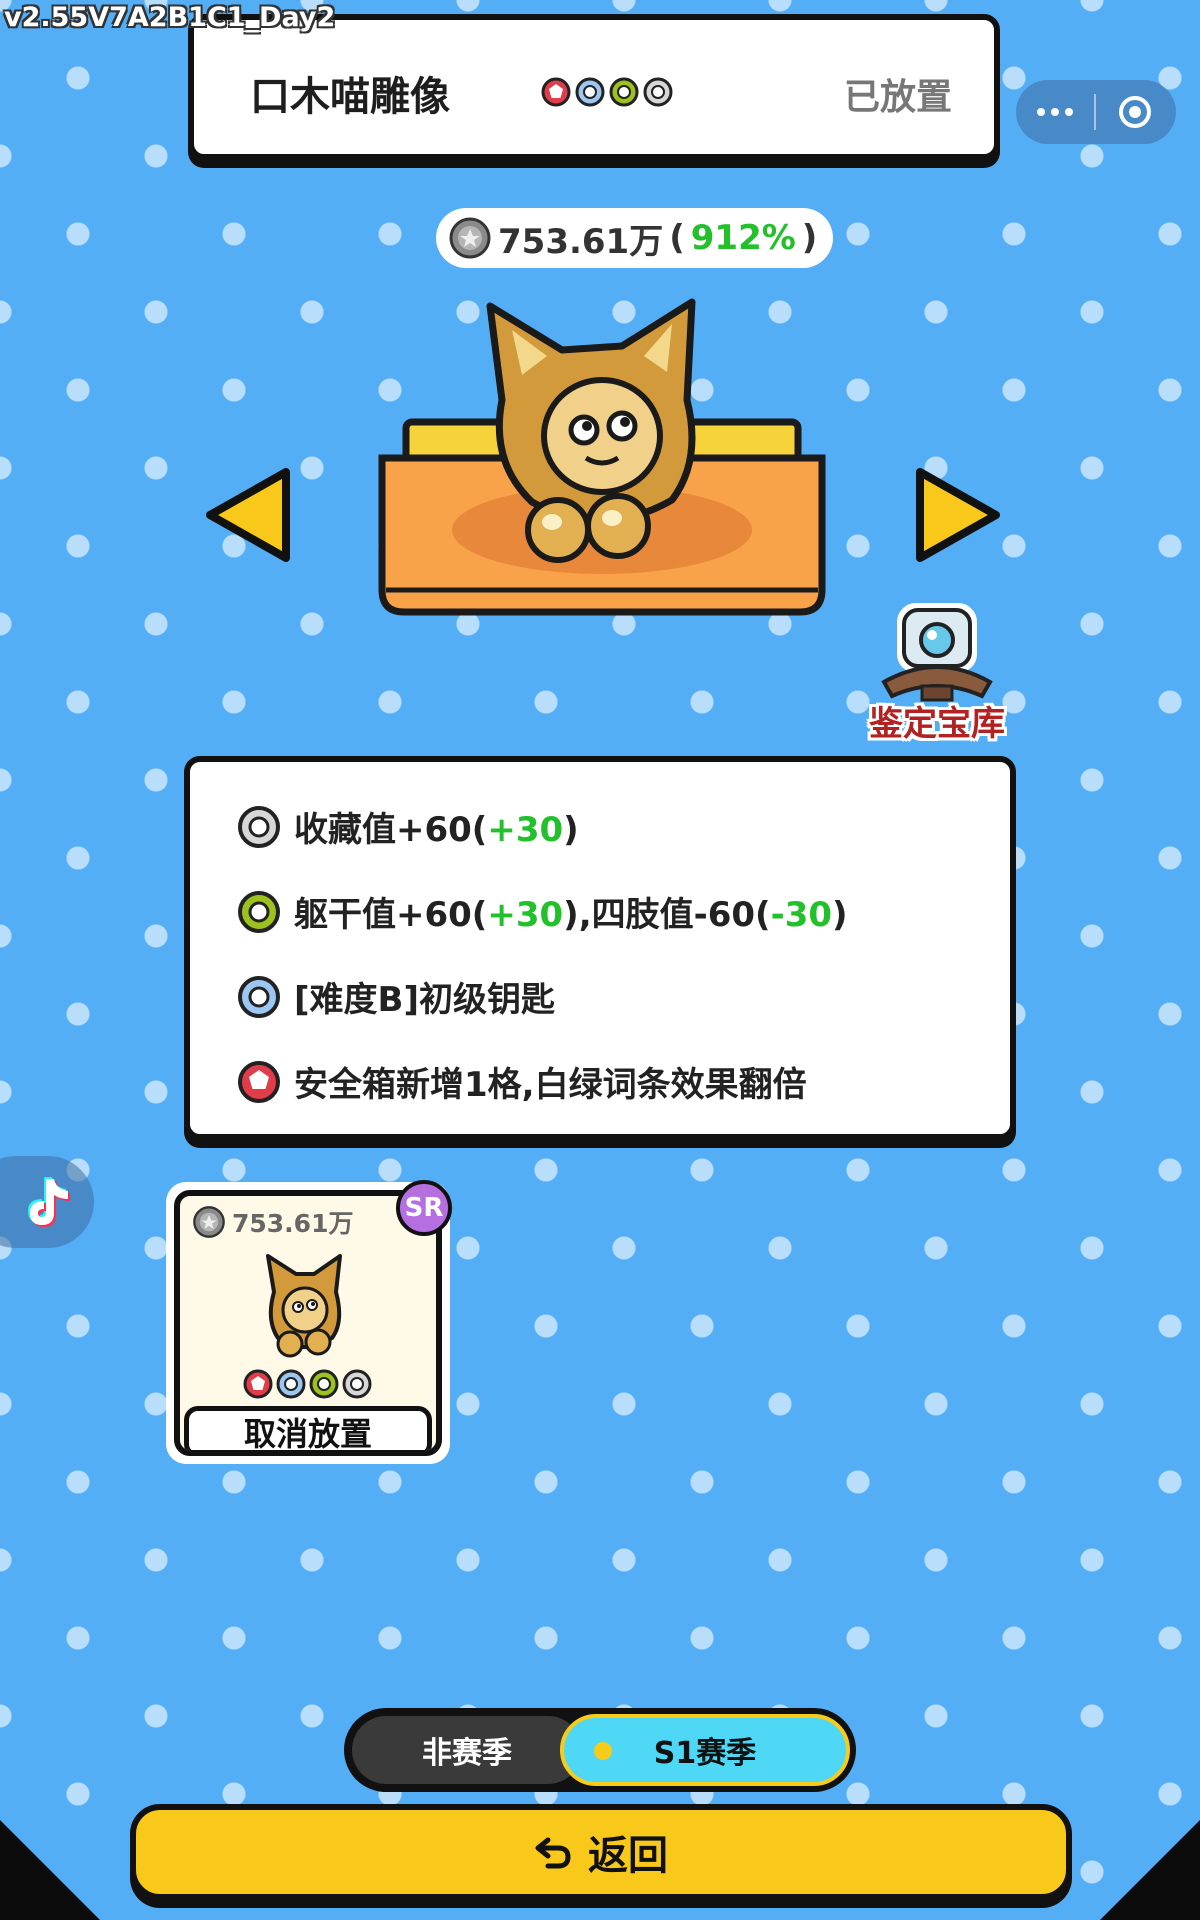  Describe the element at coordinates (391, 830) in the screenshot. I see `effect-text: 收藏值+60(` at that location.